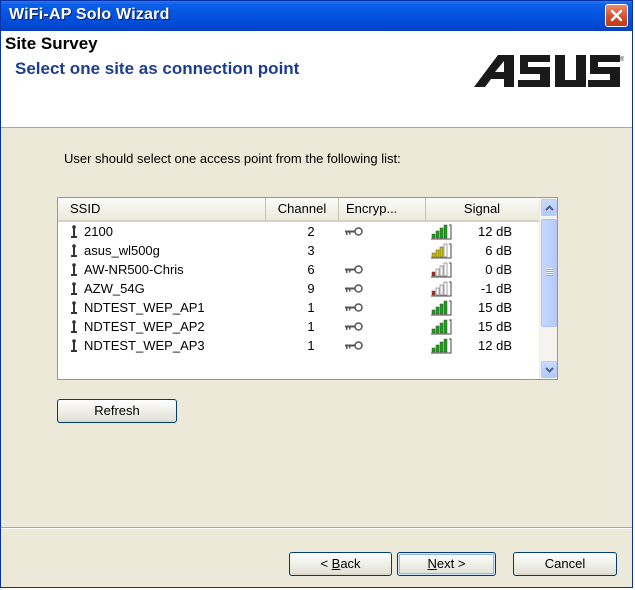  Describe the element at coordinates (498, 269) in the screenshot. I see `signal-cell: 0 dB` at that location.